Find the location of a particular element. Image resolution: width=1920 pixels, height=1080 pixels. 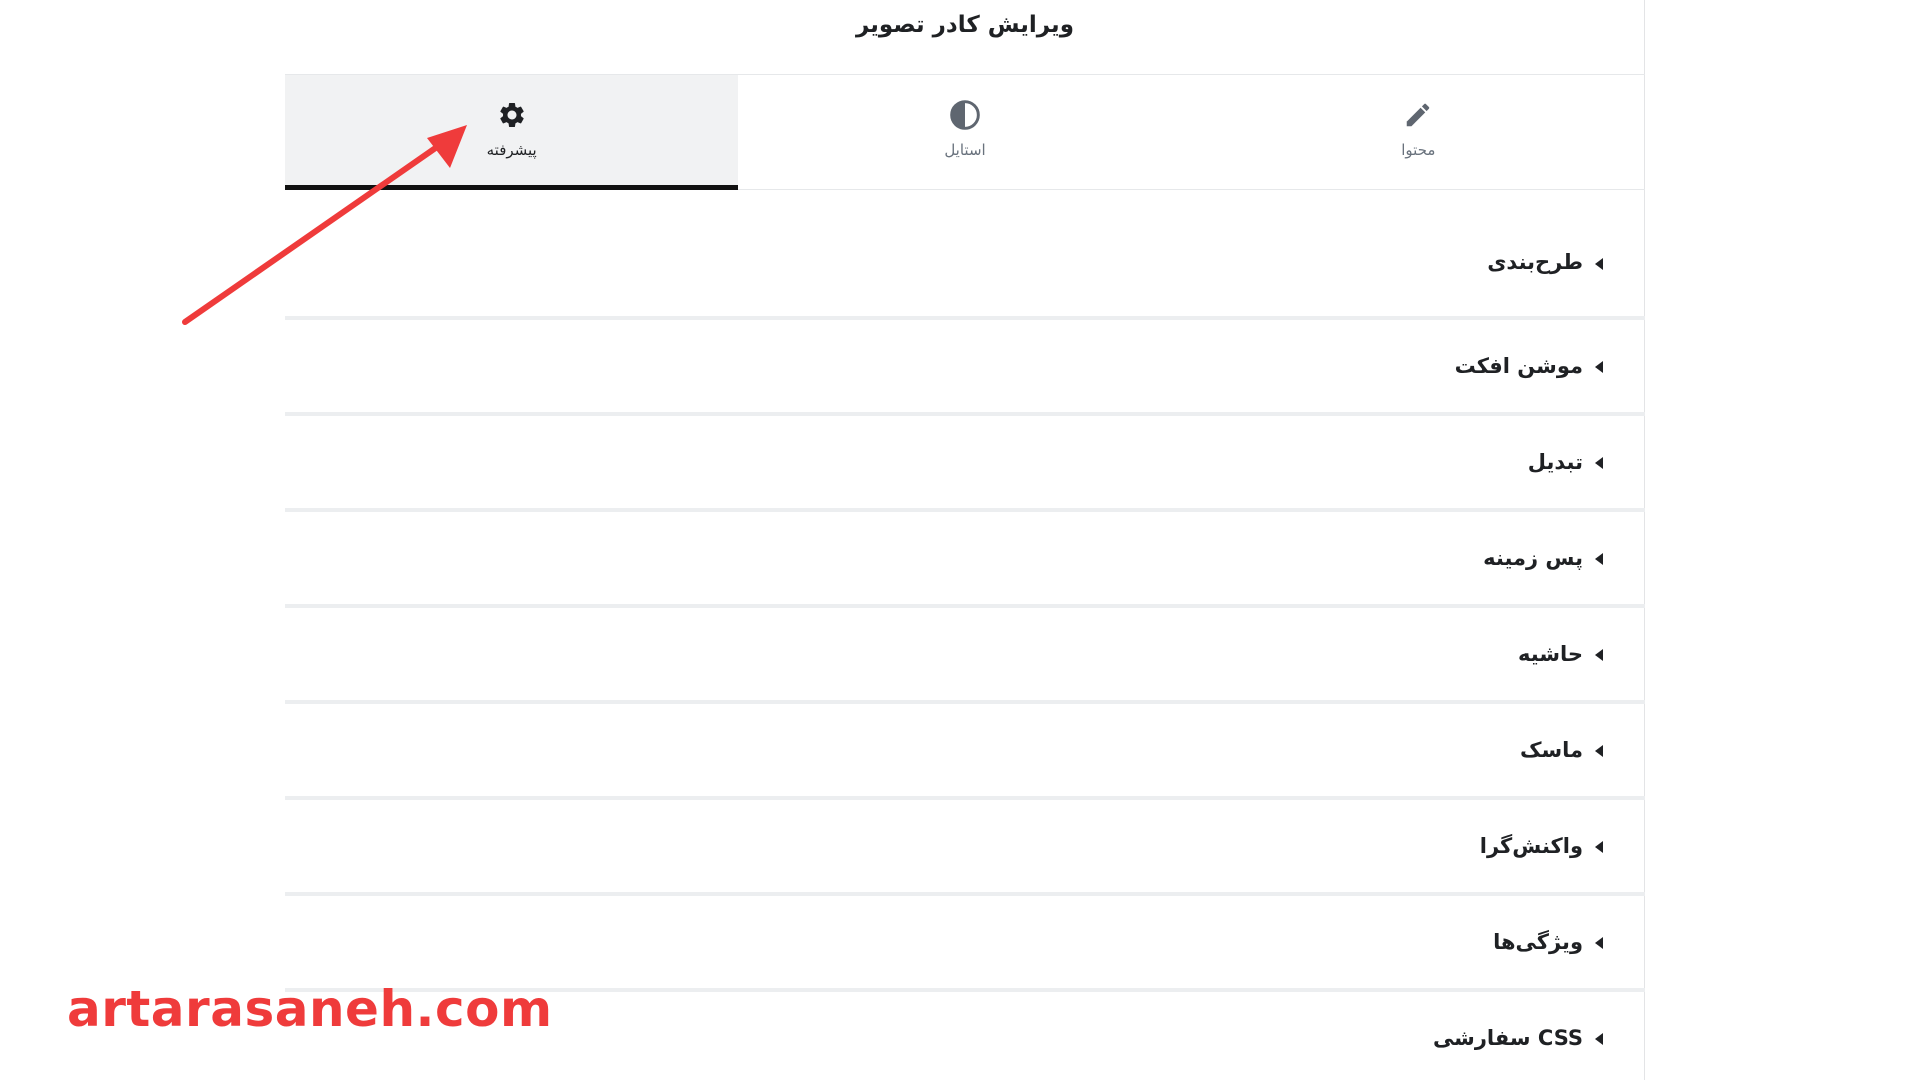

tab-style-label: استایل is located at coordinates (965, 150).